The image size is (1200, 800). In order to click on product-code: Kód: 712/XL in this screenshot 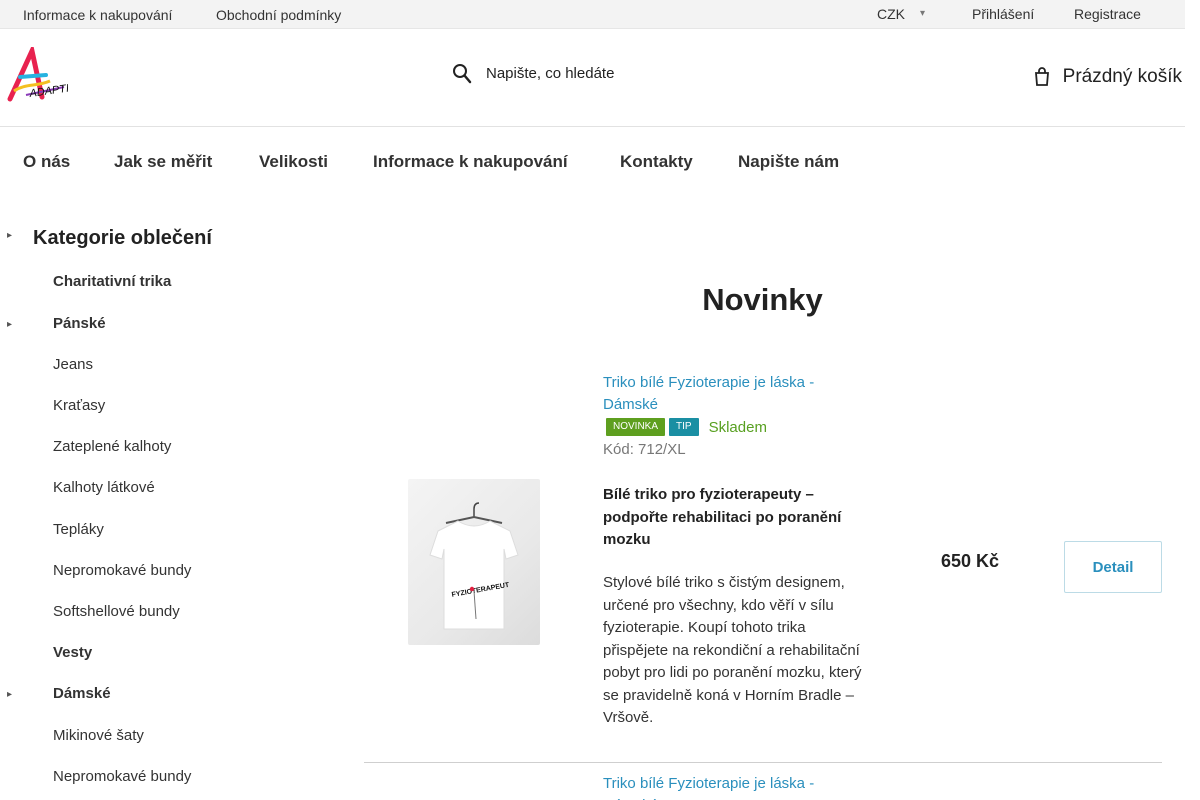, I will do `click(644, 449)`.